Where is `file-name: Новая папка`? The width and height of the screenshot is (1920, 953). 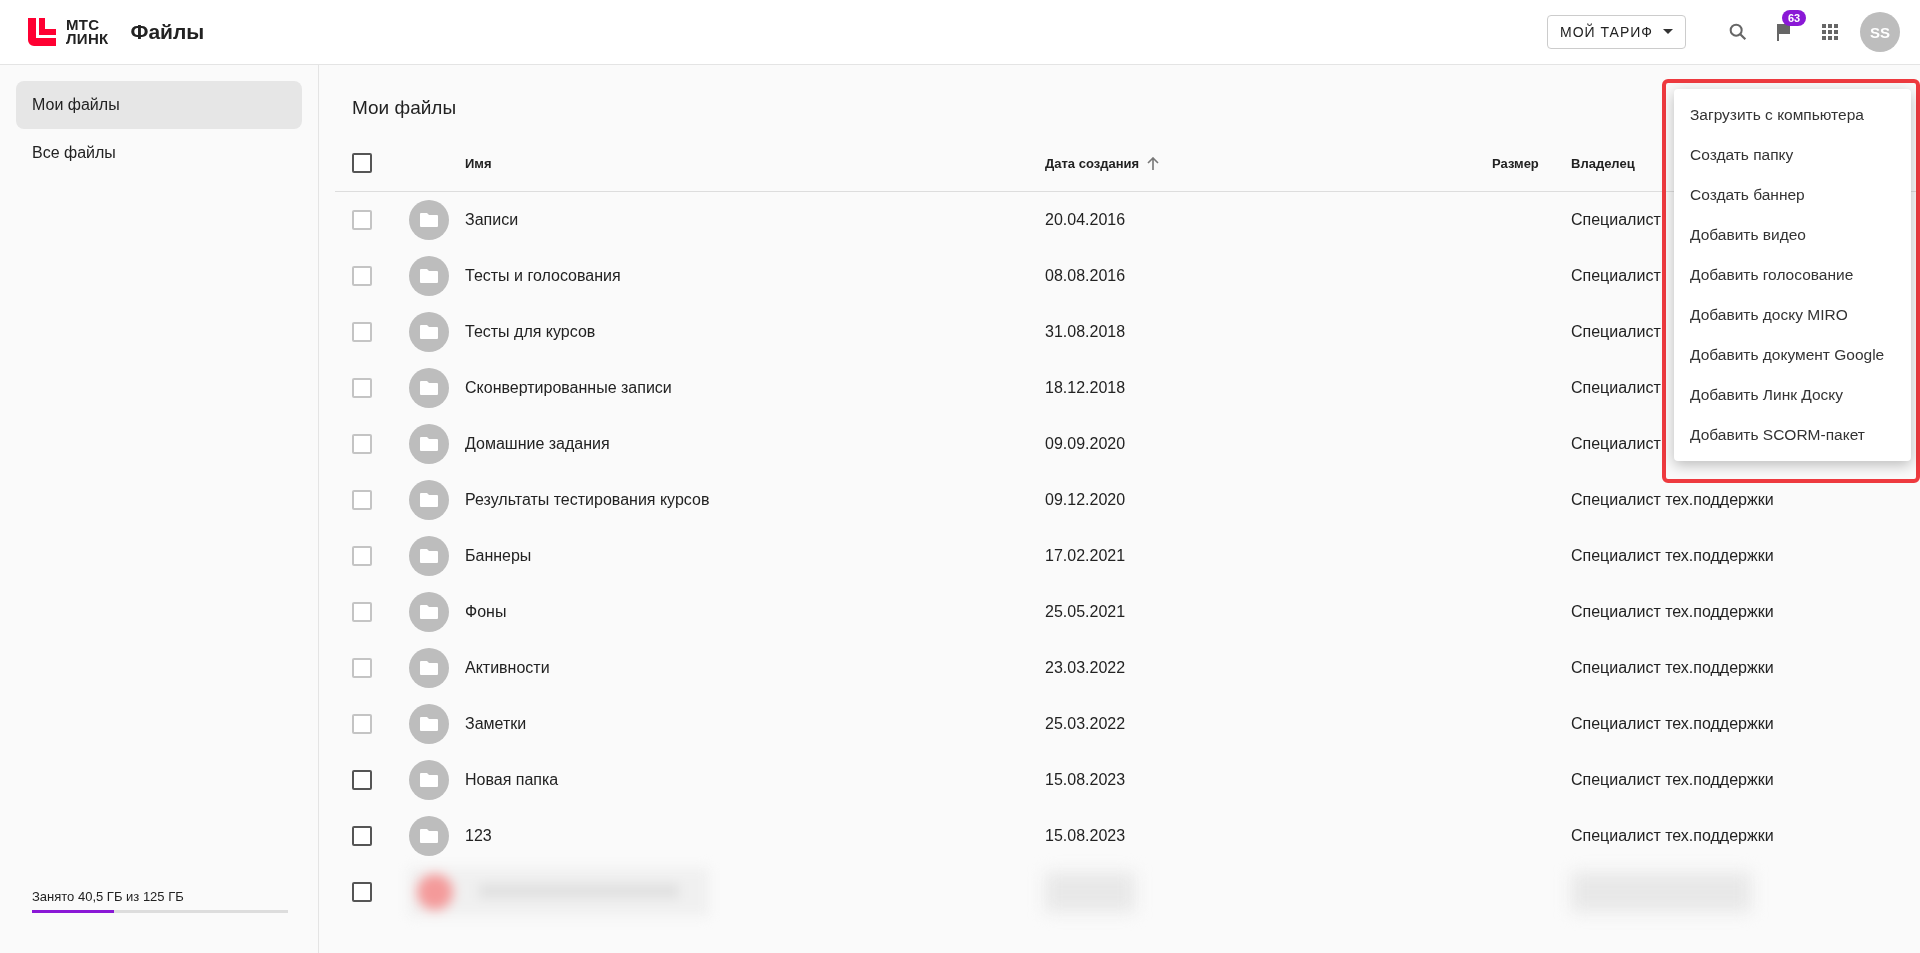
file-name: Новая папка is located at coordinates (512, 780).